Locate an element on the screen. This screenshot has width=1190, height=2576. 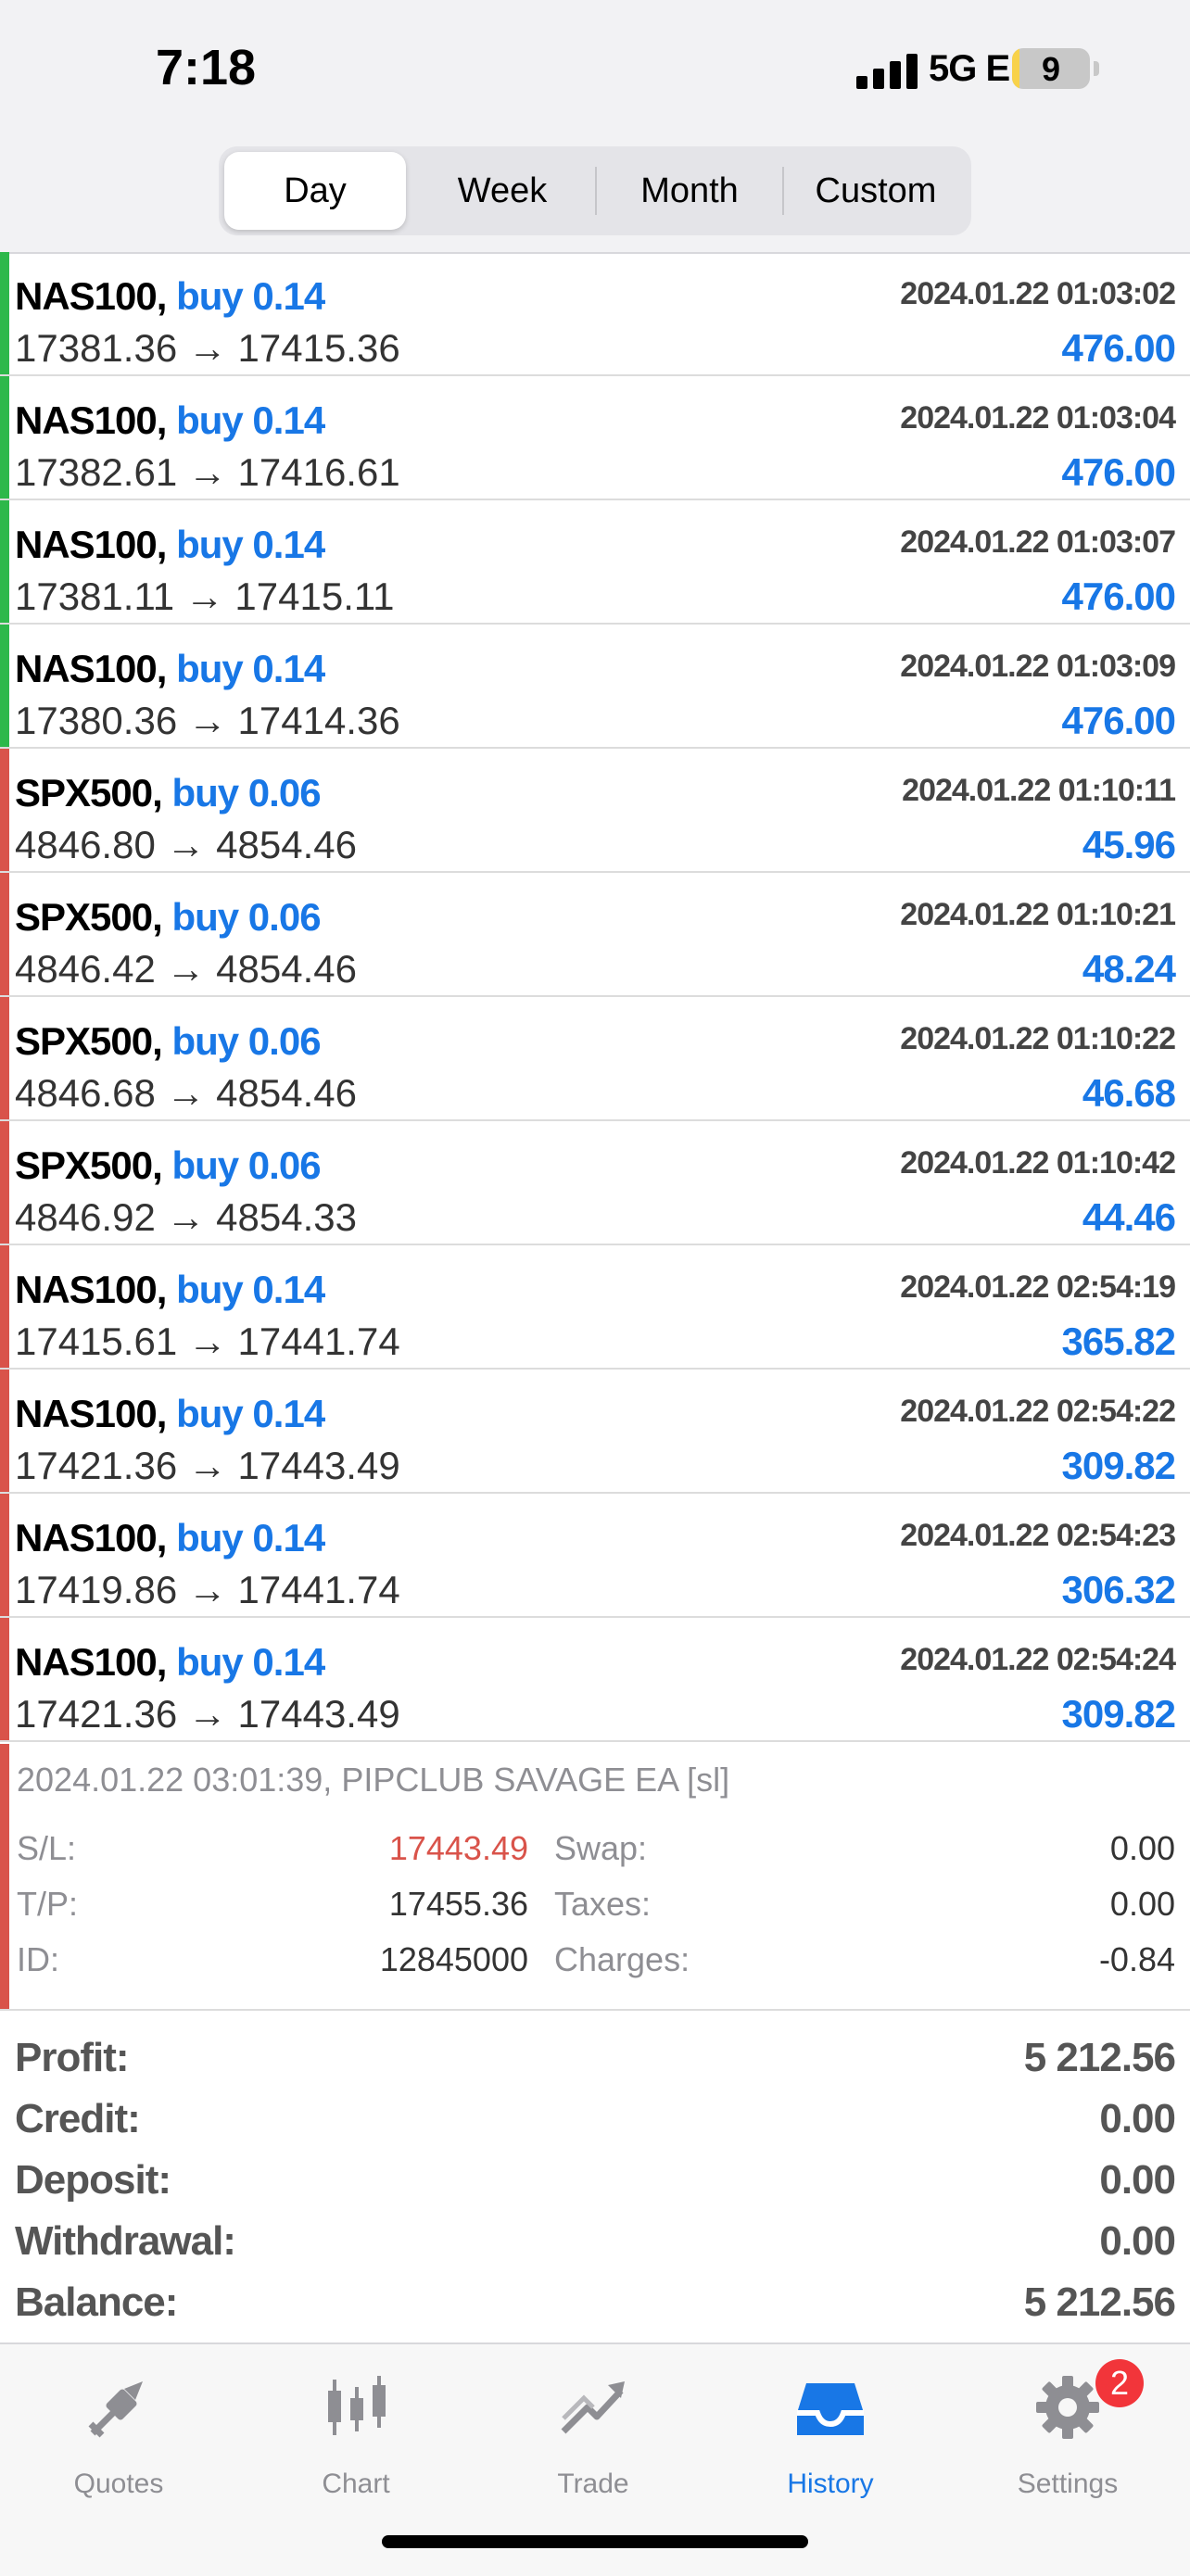
credit-label: Credit: is located at coordinates (78, 2118).